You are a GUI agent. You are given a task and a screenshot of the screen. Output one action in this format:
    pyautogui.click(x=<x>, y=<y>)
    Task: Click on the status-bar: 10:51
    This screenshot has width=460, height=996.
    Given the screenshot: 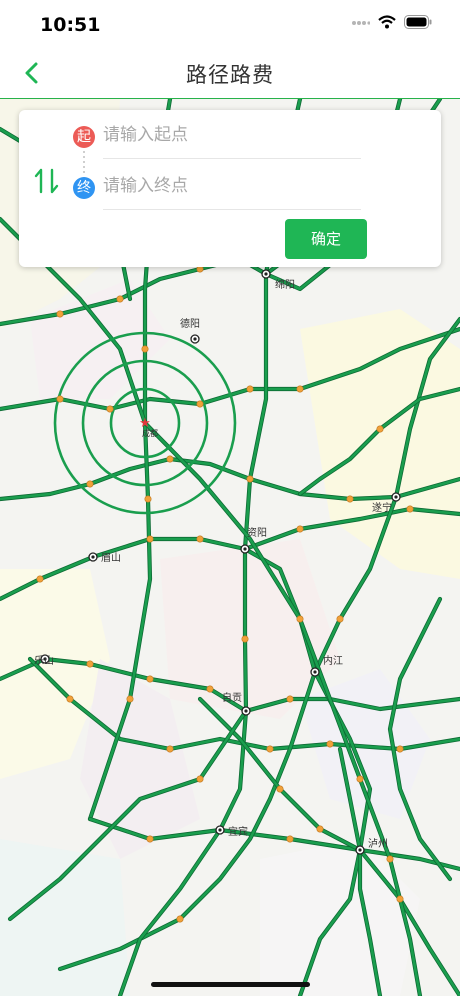 What is the action you would take?
    pyautogui.click(x=230, y=25)
    